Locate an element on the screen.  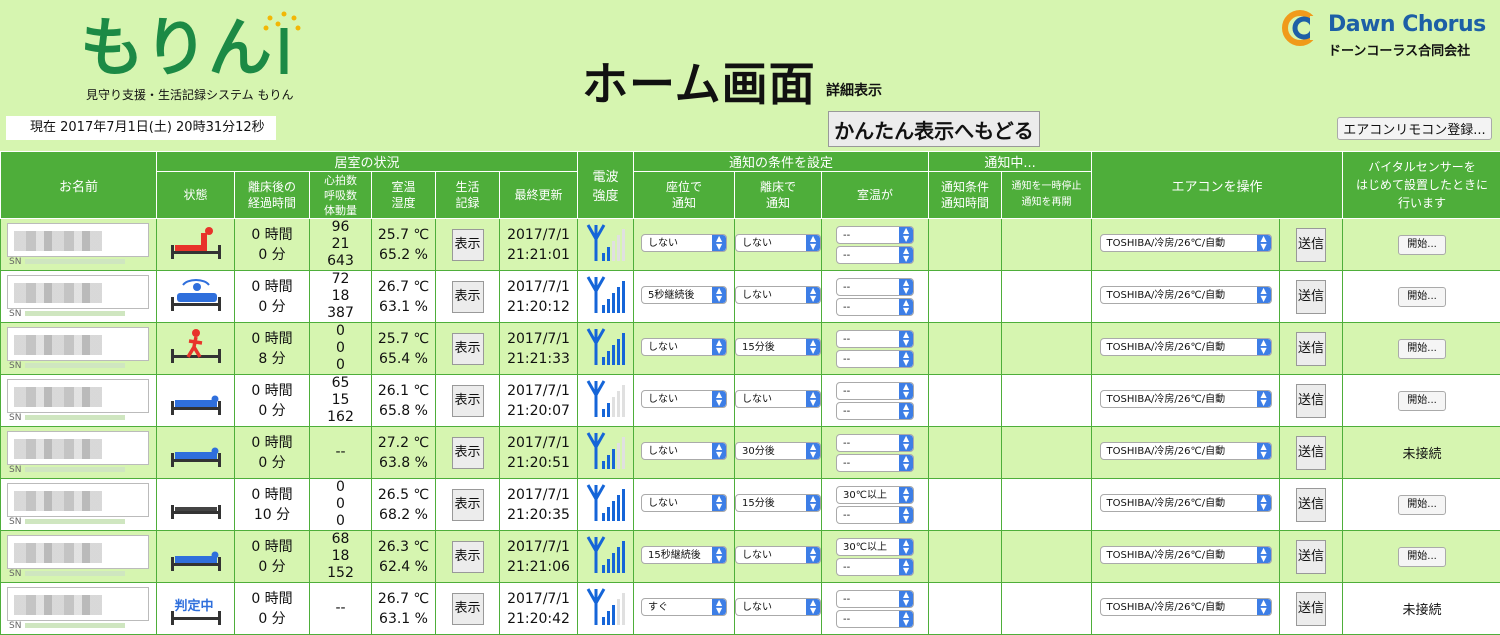
col-away-time: 離床後の経過時間 is located at coordinates (272, 195).